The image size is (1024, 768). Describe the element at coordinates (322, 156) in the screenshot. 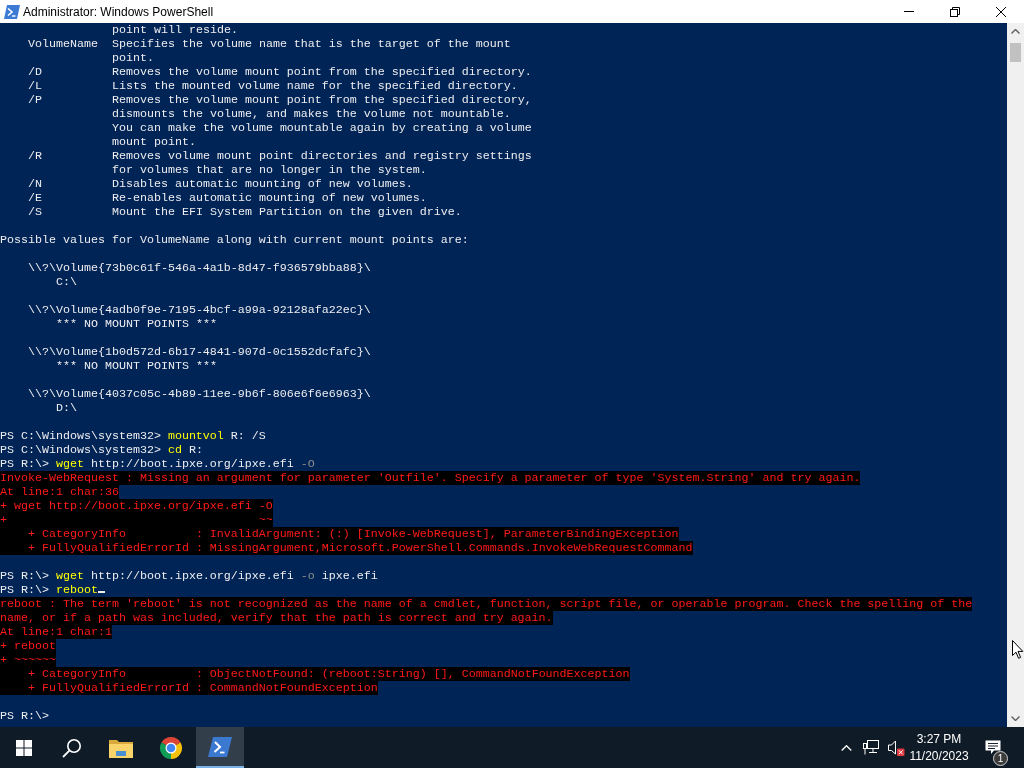

I see `option-description: Removes volume mount point directories and registry settings` at that location.